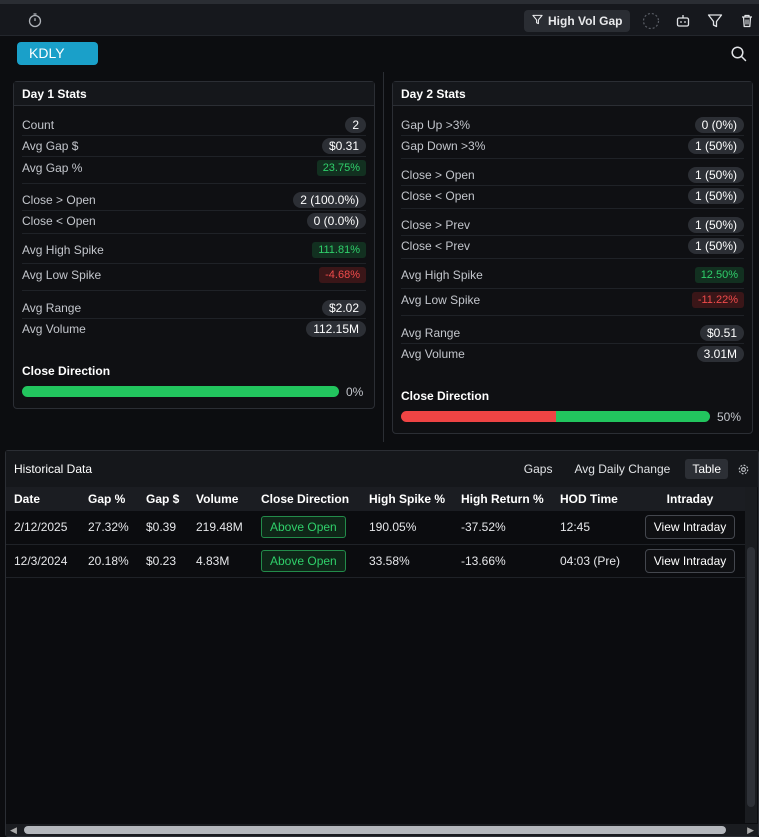 This screenshot has width=759, height=837. What do you see at coordinates (436, 125) in the screenshot?
I see `day2-gap-up-label: Gap Up >3%` at bounding box center [436, 125].